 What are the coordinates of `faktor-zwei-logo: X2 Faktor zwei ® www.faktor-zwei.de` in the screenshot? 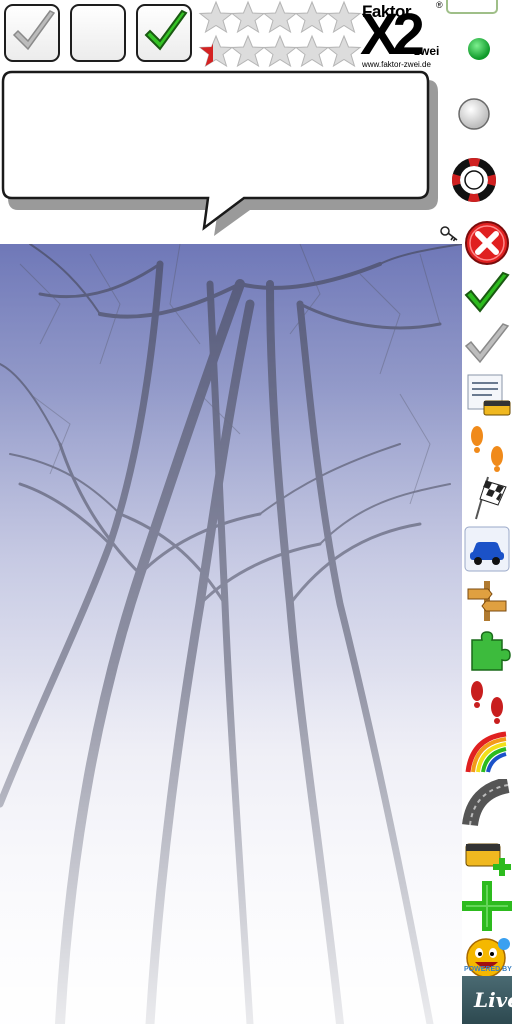 It's located at (403, 36).